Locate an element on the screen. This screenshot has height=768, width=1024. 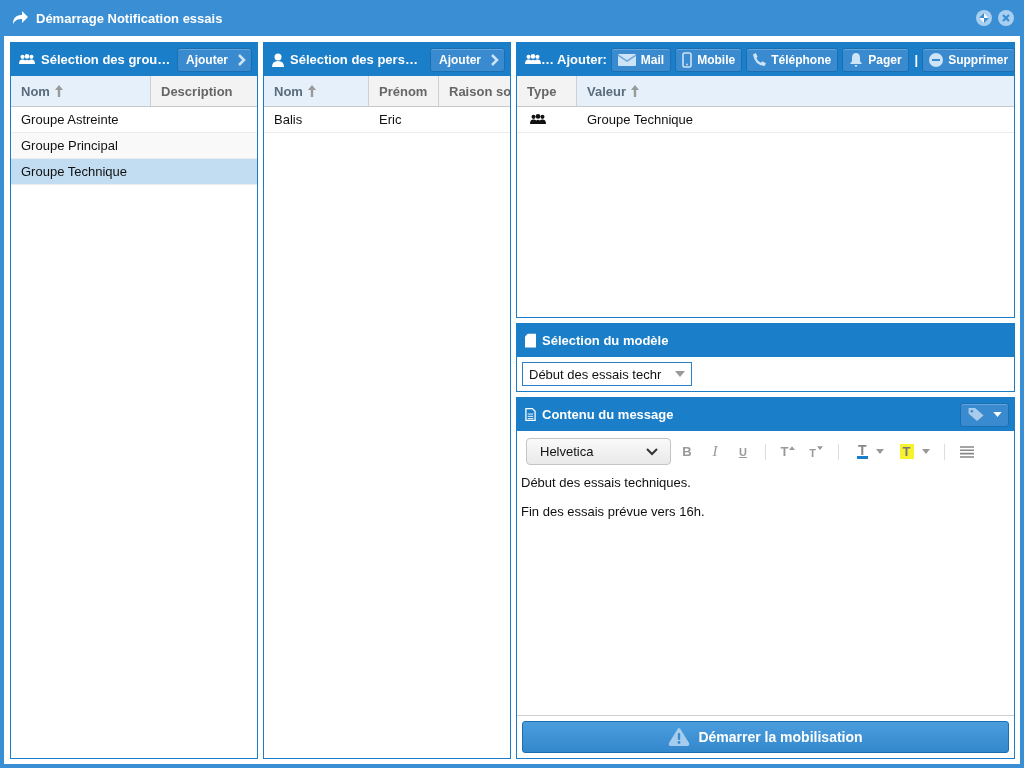
share-arrow-icon is located at coordinates (20, 18).